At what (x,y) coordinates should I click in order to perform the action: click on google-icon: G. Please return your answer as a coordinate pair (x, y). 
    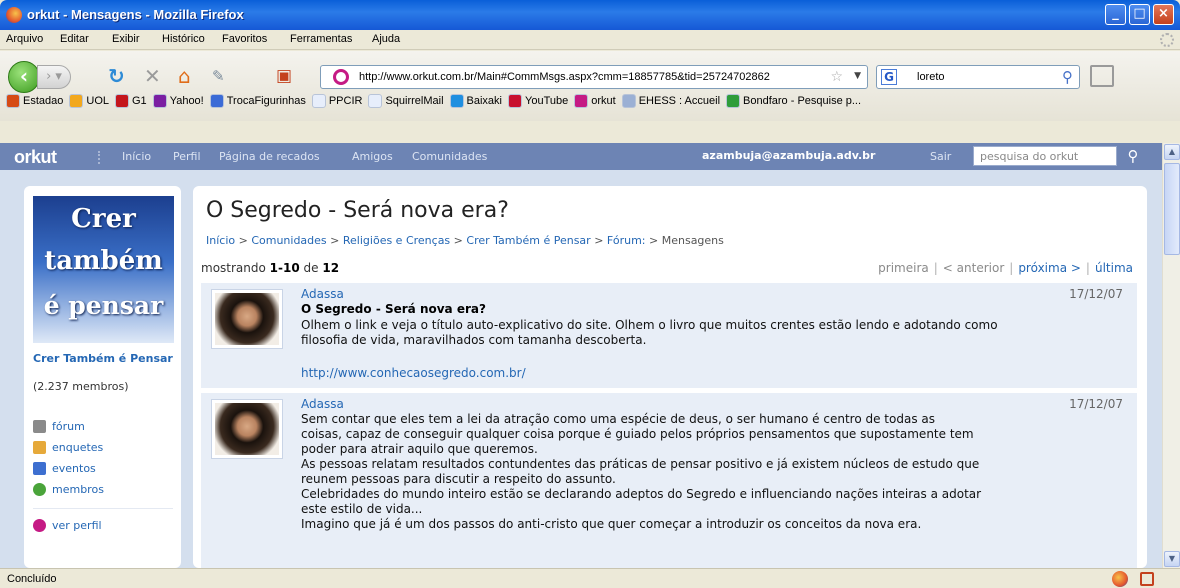
    Looking at the image, I should click on (889, 77).